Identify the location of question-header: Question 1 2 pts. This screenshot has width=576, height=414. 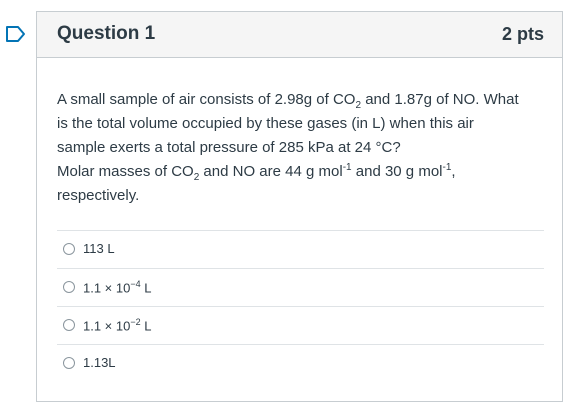
(299, 35).